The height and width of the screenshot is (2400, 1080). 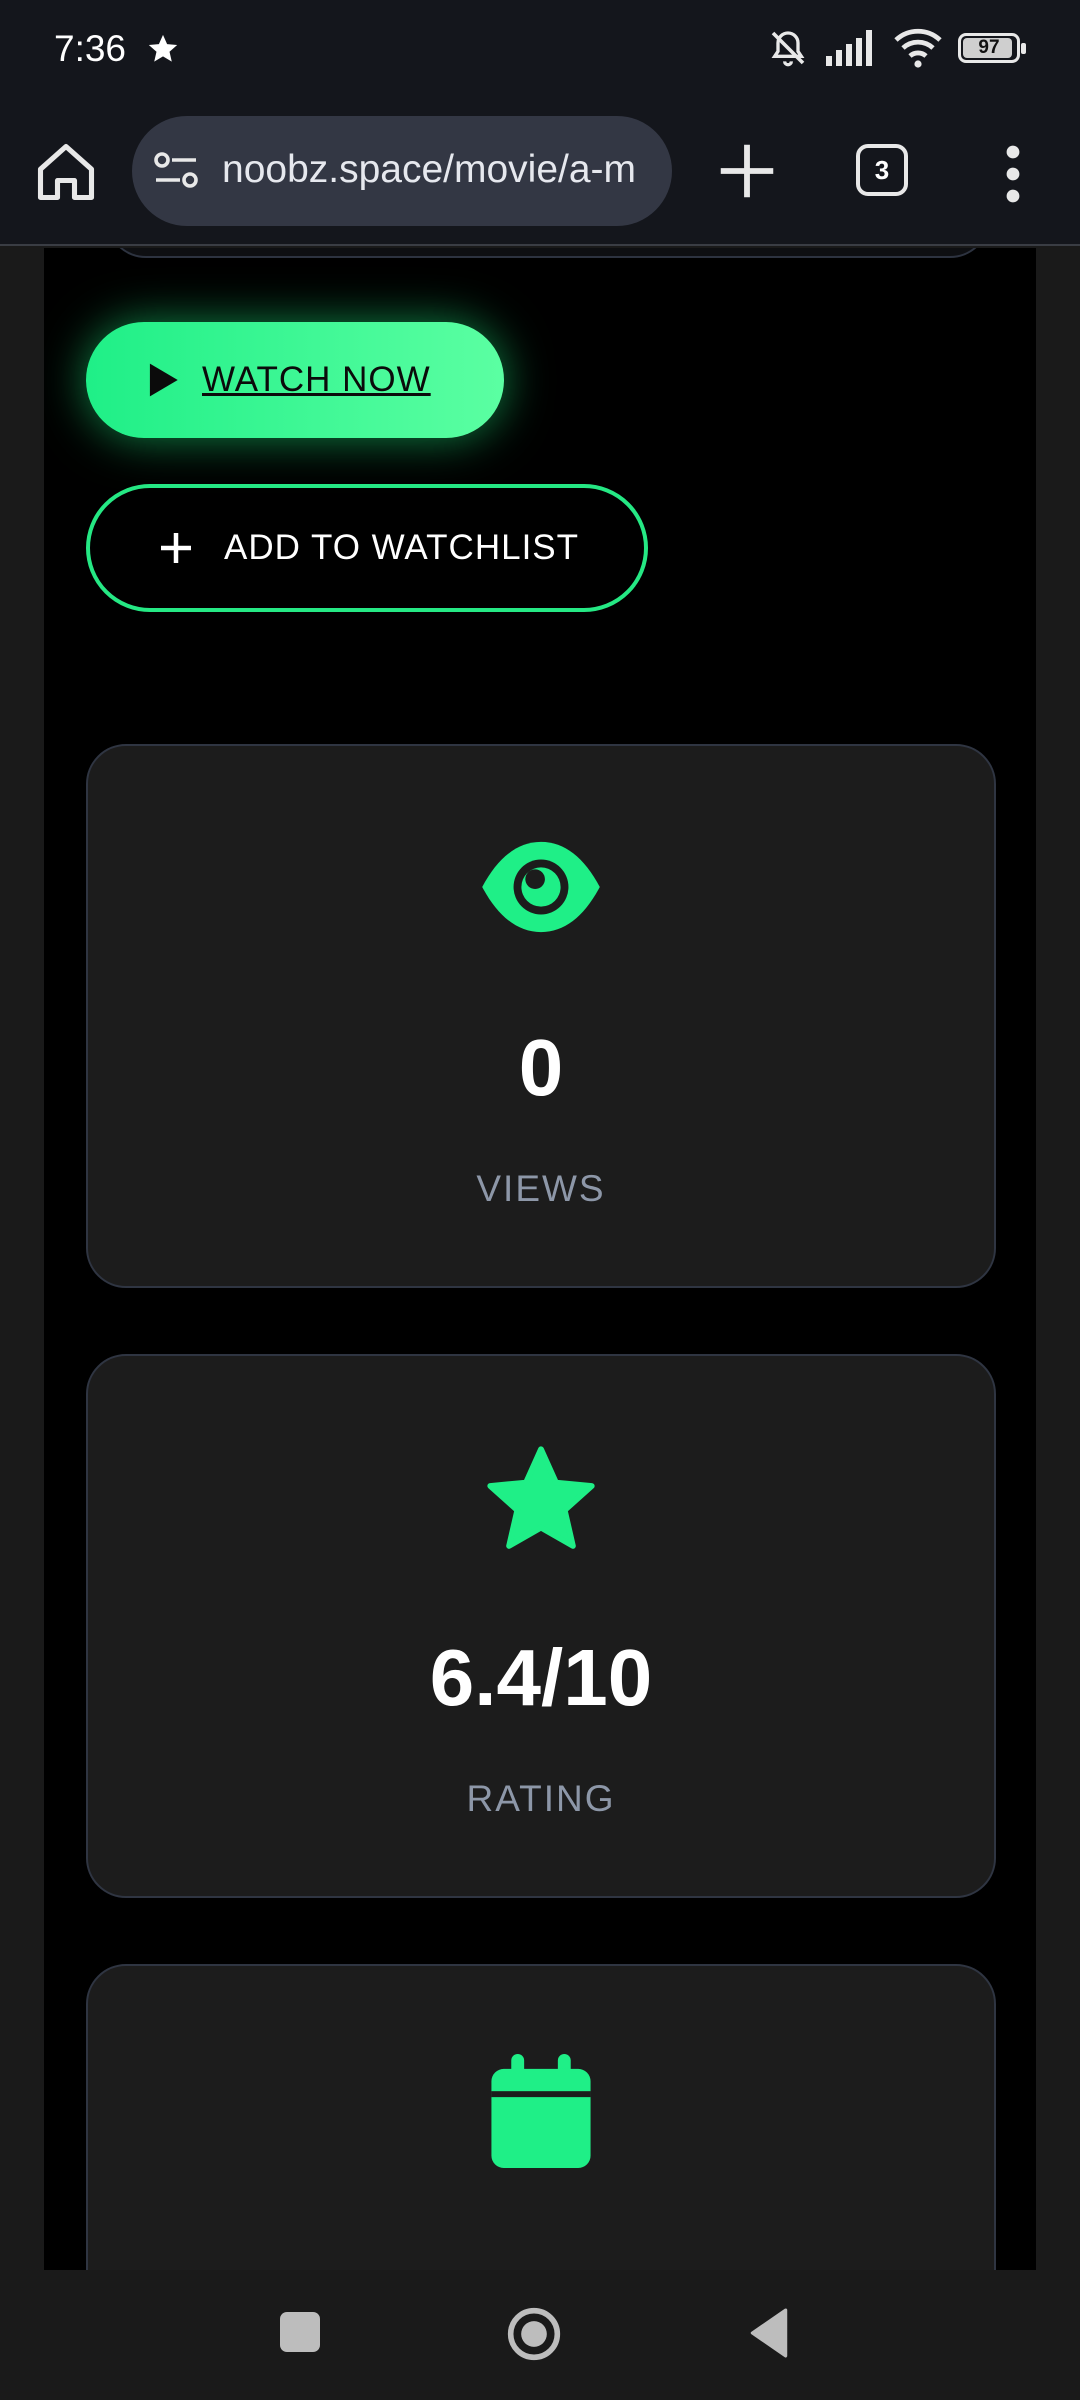 What do you see at coordinates (402, 547) in the screenshot?
I see `add-to-watchlist-label: ADD TO WATCHLIST` at bounding box center [402, 547].